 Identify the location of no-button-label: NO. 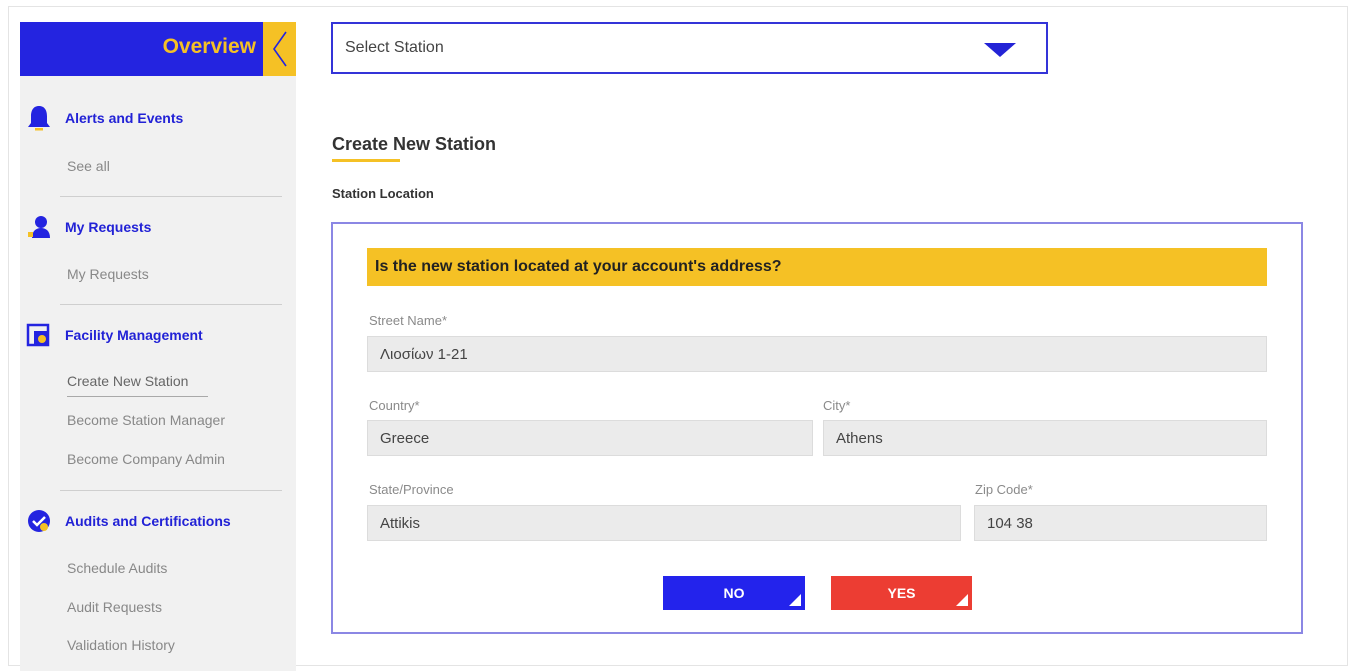
(734, 593).